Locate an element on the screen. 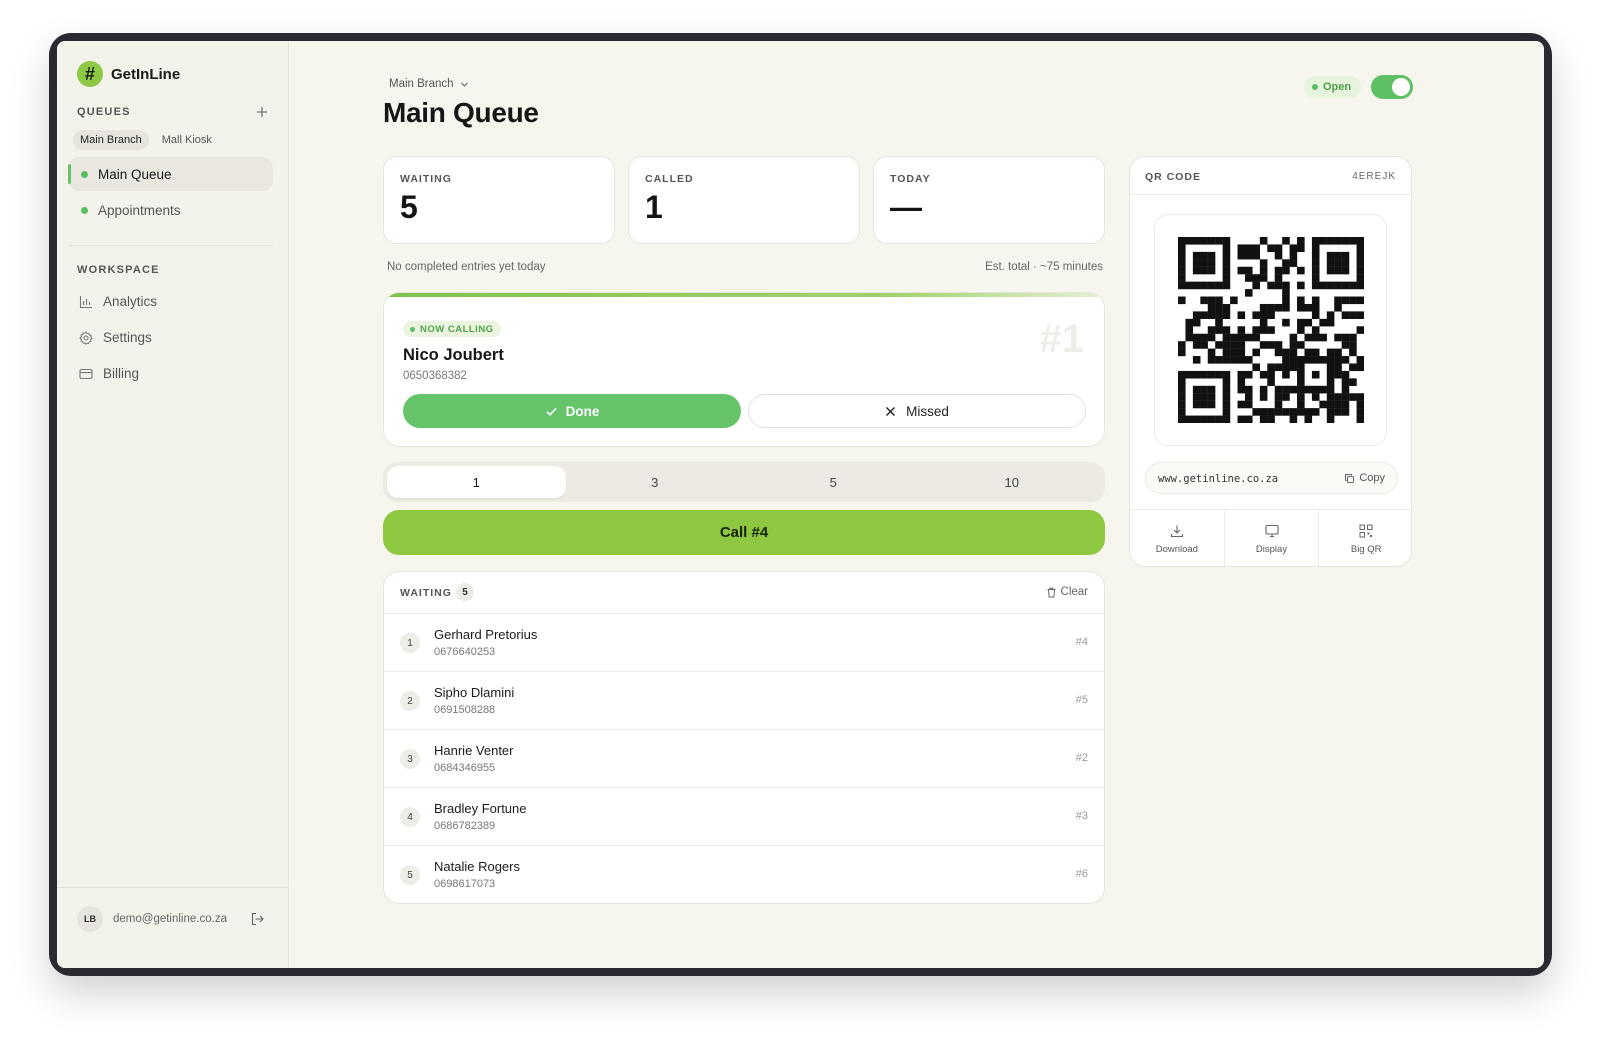 This screenshot has height=1041, width=1600. sidebar-item-label: Appointments is located at coordinates (139, 210).